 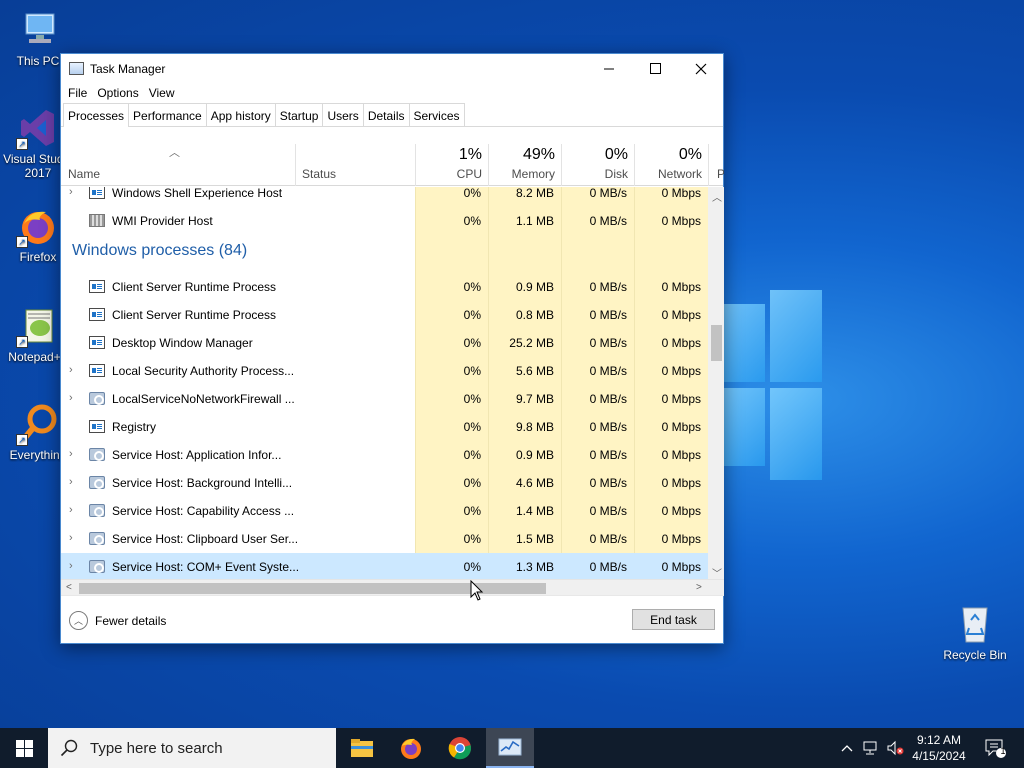 What do you see at coordinates (240, 114) in the screenshot?
I see `tab-app-history: App history` at bounding box center [240, 114].